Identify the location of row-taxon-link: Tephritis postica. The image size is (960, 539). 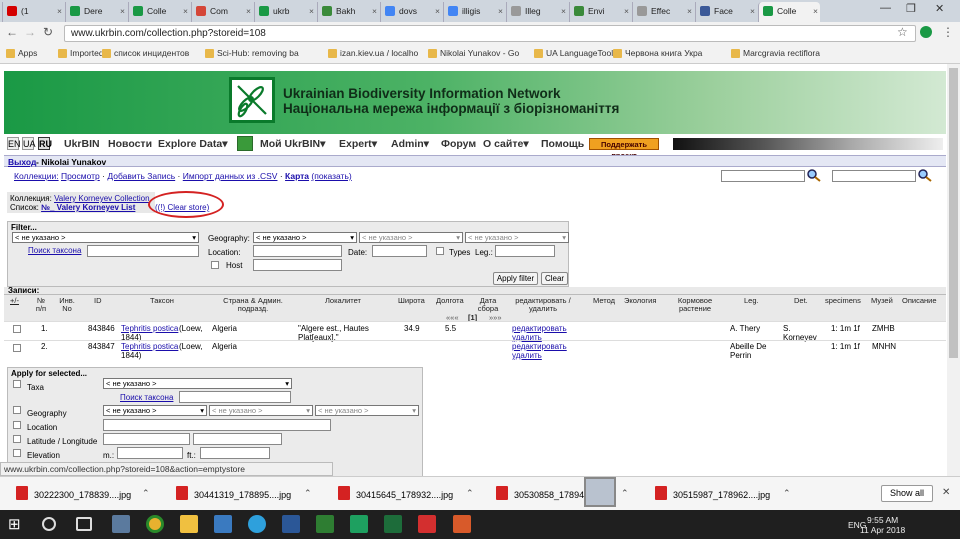
(149, 328).